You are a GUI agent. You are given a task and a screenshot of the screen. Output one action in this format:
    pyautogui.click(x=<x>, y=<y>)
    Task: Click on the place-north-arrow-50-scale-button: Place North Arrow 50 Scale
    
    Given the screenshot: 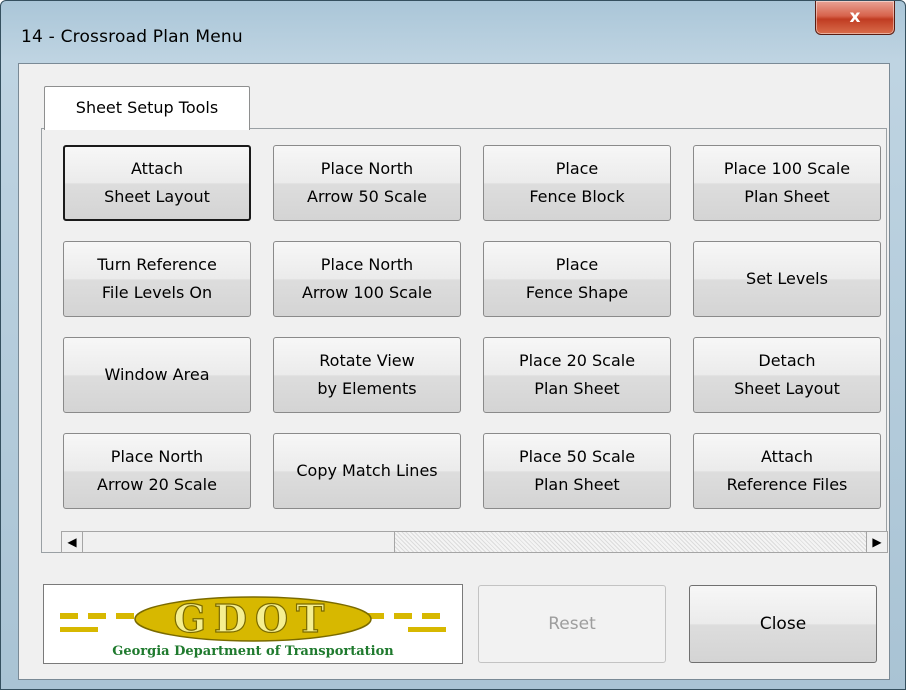 What is the action you would take?
    pyautogui.click(x=367, y=183)
    